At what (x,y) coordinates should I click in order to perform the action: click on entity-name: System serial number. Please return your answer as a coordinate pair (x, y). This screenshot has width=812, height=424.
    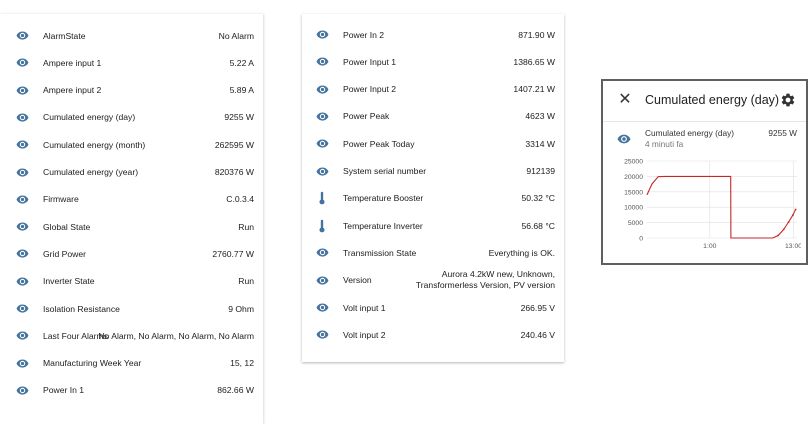
    Looking at the image, I should click on (385, 171).